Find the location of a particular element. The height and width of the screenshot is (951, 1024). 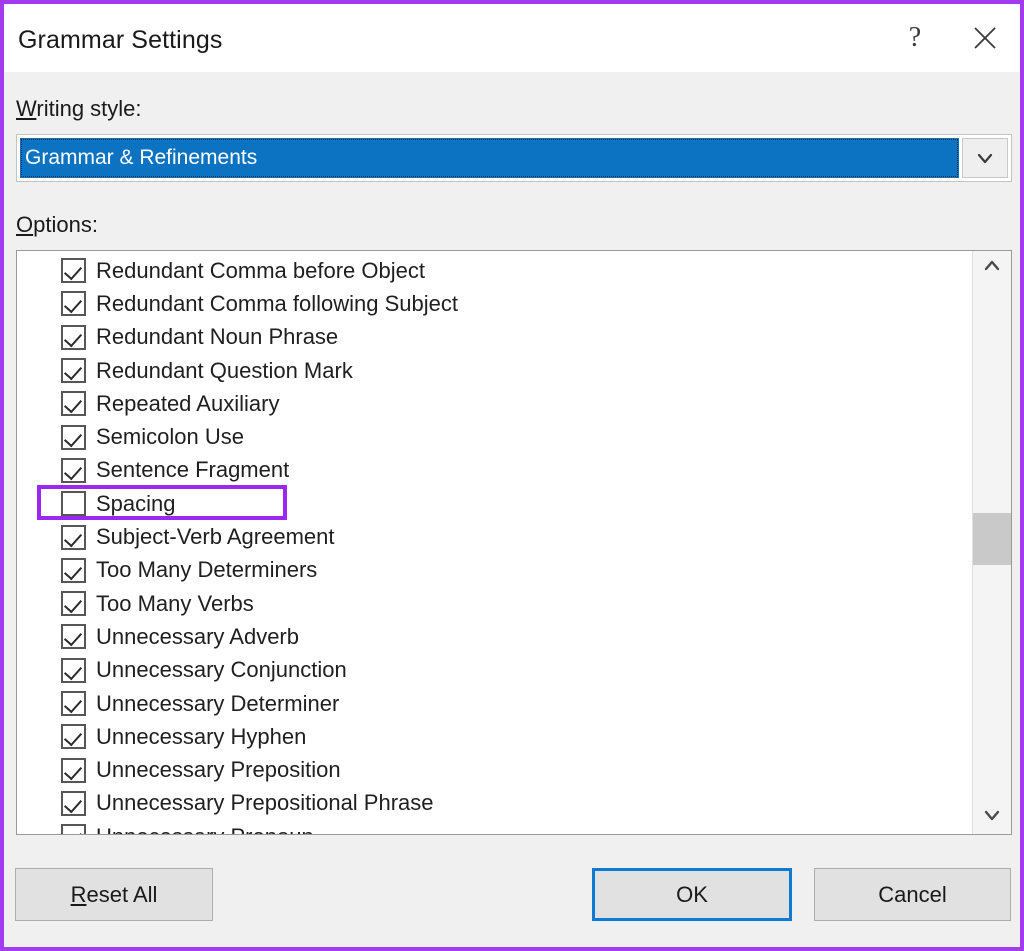

option-row: Spacing is located at coordinates (494, 503).